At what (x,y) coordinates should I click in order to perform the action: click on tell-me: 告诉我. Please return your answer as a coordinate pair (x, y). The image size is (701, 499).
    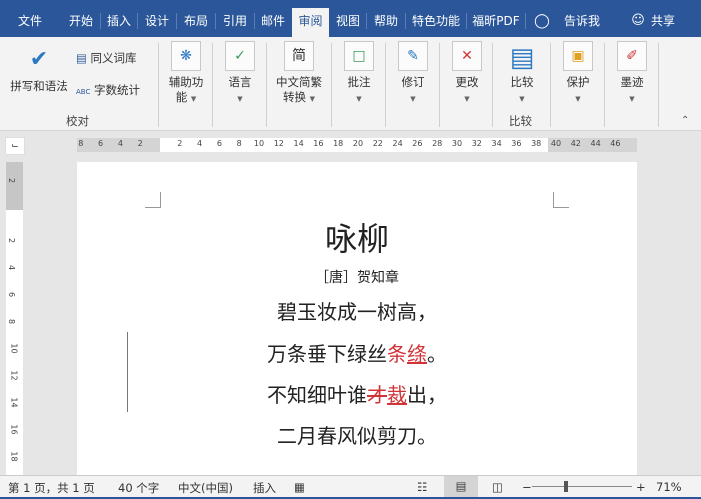
    Looking at the image, I should click on (582, 22).